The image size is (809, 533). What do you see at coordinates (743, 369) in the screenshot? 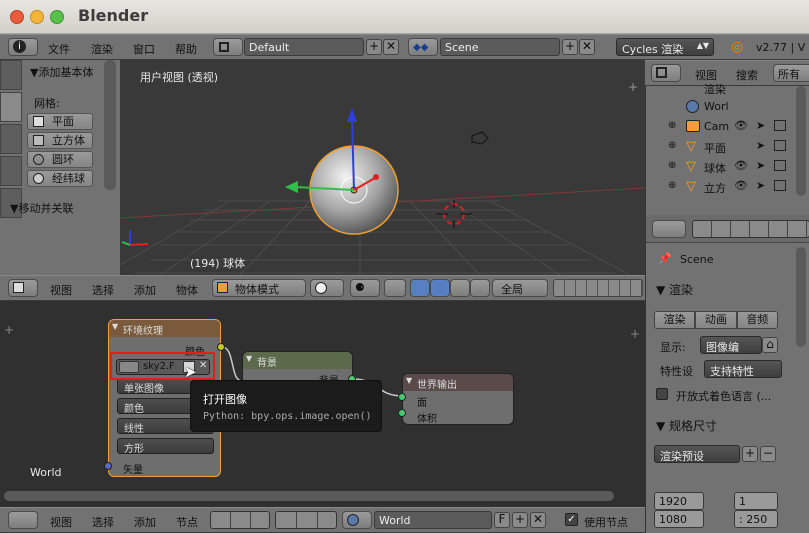
I see `feature-set-dropdown: 支持特性` at bounding box center [743, 369].